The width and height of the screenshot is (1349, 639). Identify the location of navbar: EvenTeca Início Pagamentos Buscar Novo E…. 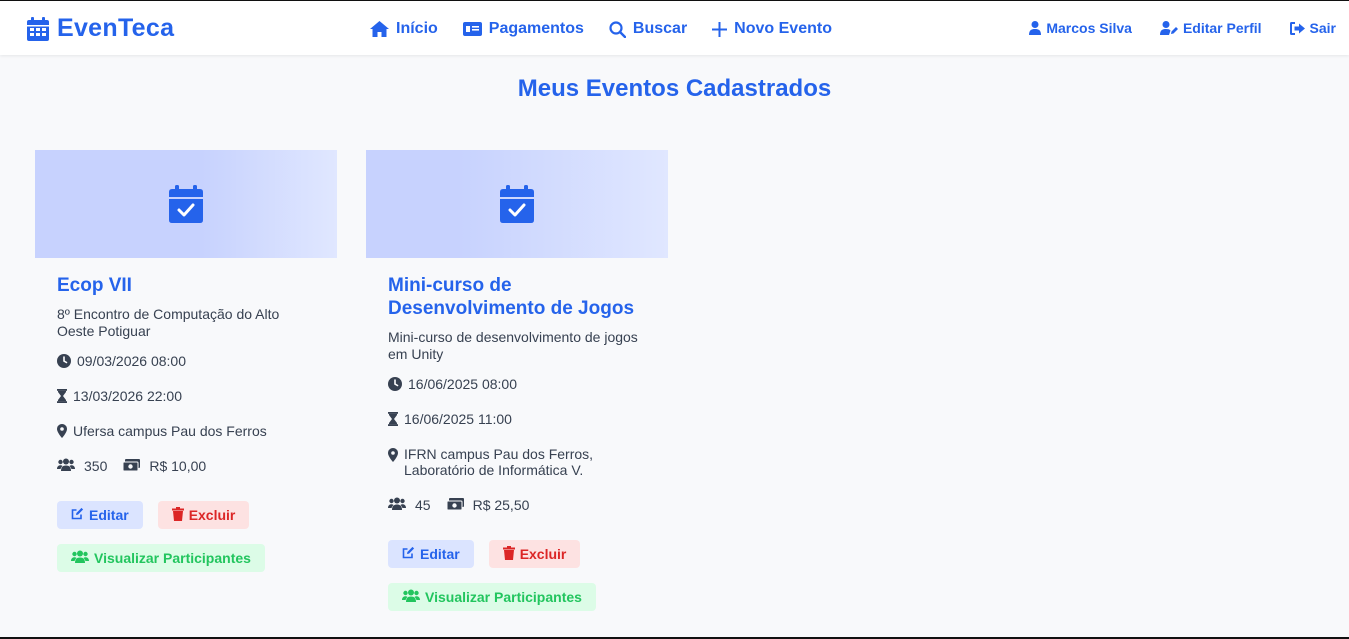
(674, 28).